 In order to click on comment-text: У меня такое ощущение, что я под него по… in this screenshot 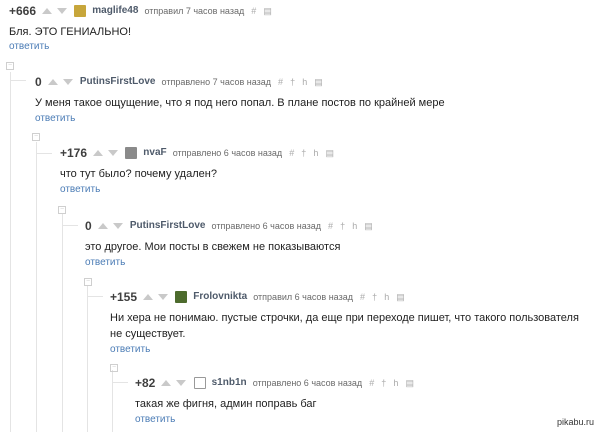, I will do `click(240, 103)`.